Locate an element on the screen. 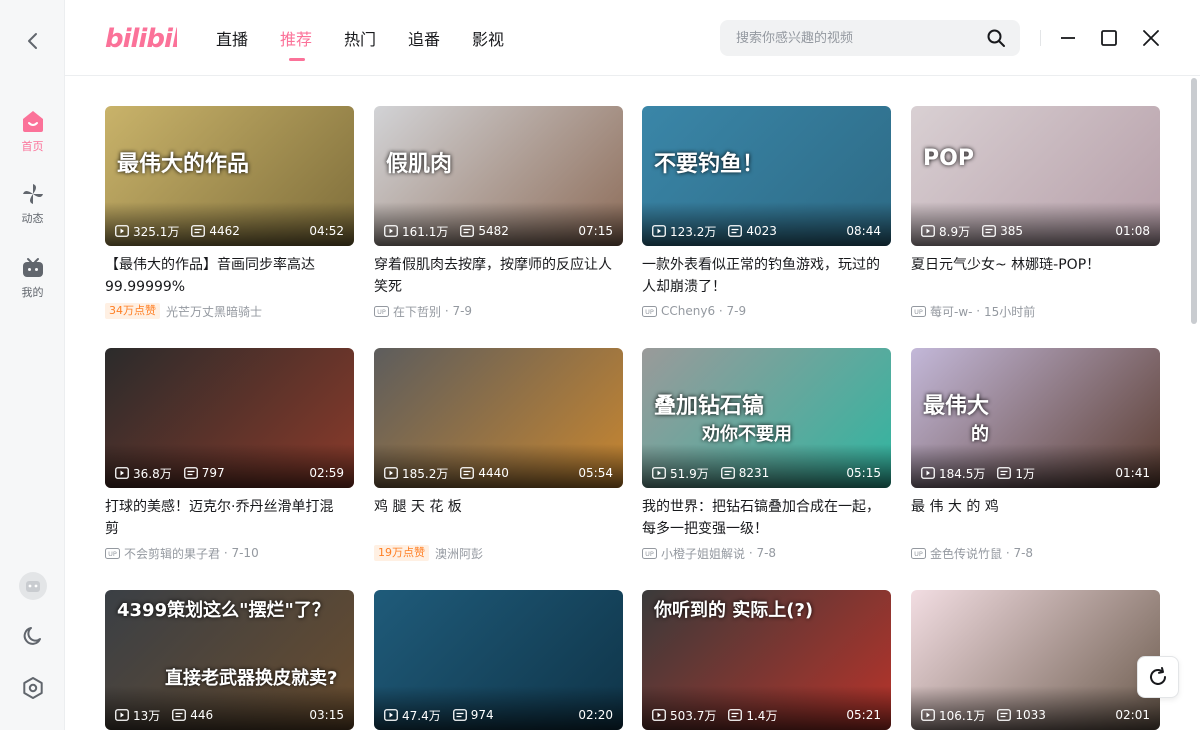  video-card: 185.2万 4440 05:54 鸡 腿 天 花 板 19万点赞 澳洲阿彭 is located at coordinates (498, 455).